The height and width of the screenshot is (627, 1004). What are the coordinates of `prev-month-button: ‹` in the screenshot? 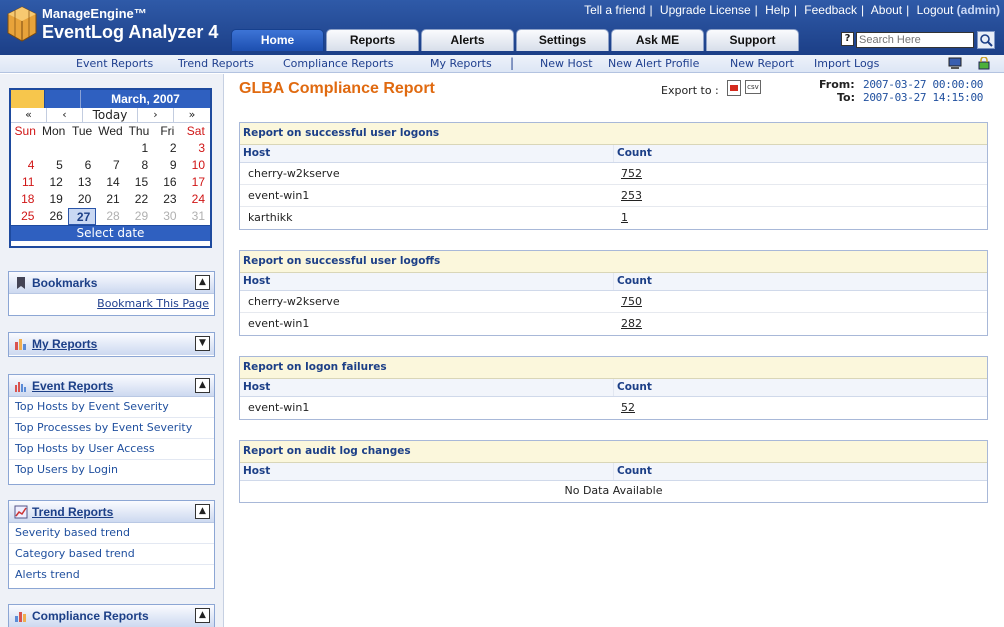 It's located at (65, 115).